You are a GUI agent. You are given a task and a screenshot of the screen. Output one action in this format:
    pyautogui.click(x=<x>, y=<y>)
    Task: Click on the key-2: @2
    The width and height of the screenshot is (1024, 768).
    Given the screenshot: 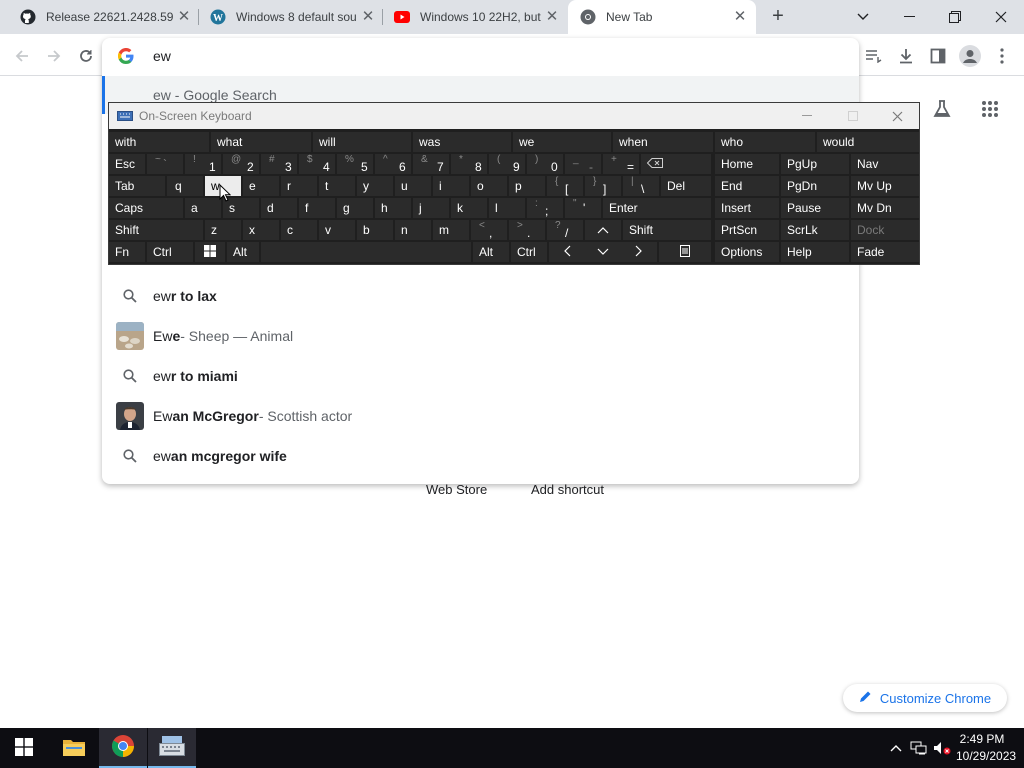 What is the action you would take?
    pyautogui.click(x=241, y=164)
    